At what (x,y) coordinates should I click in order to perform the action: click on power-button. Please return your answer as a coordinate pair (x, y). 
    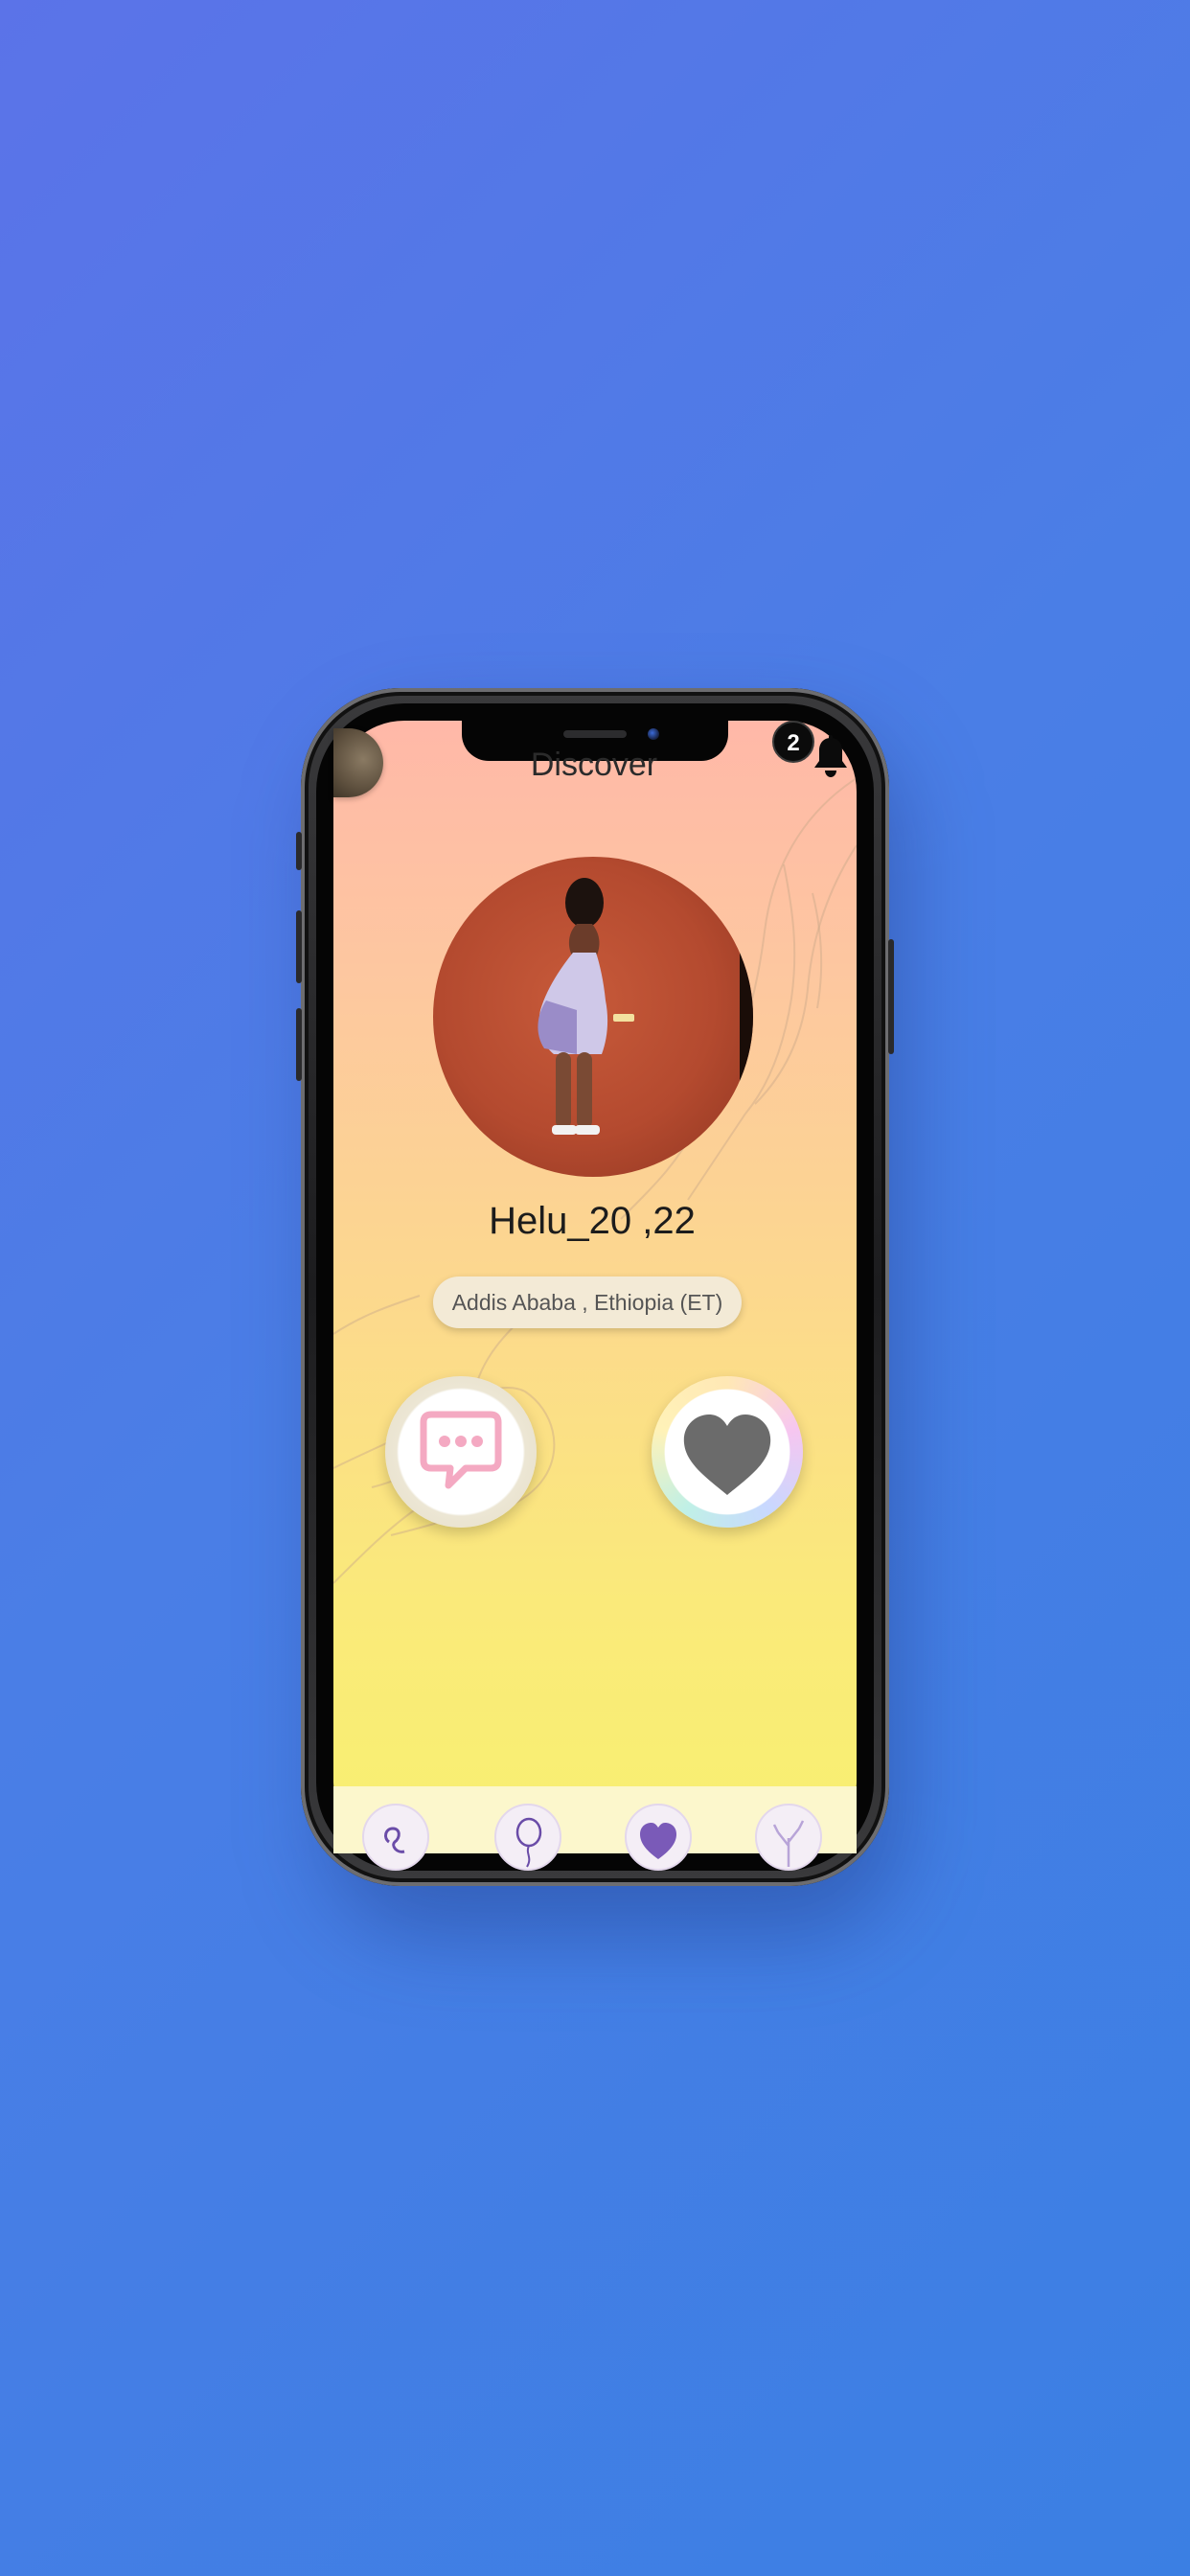
    Looking at the image, I should click on (891, 996).